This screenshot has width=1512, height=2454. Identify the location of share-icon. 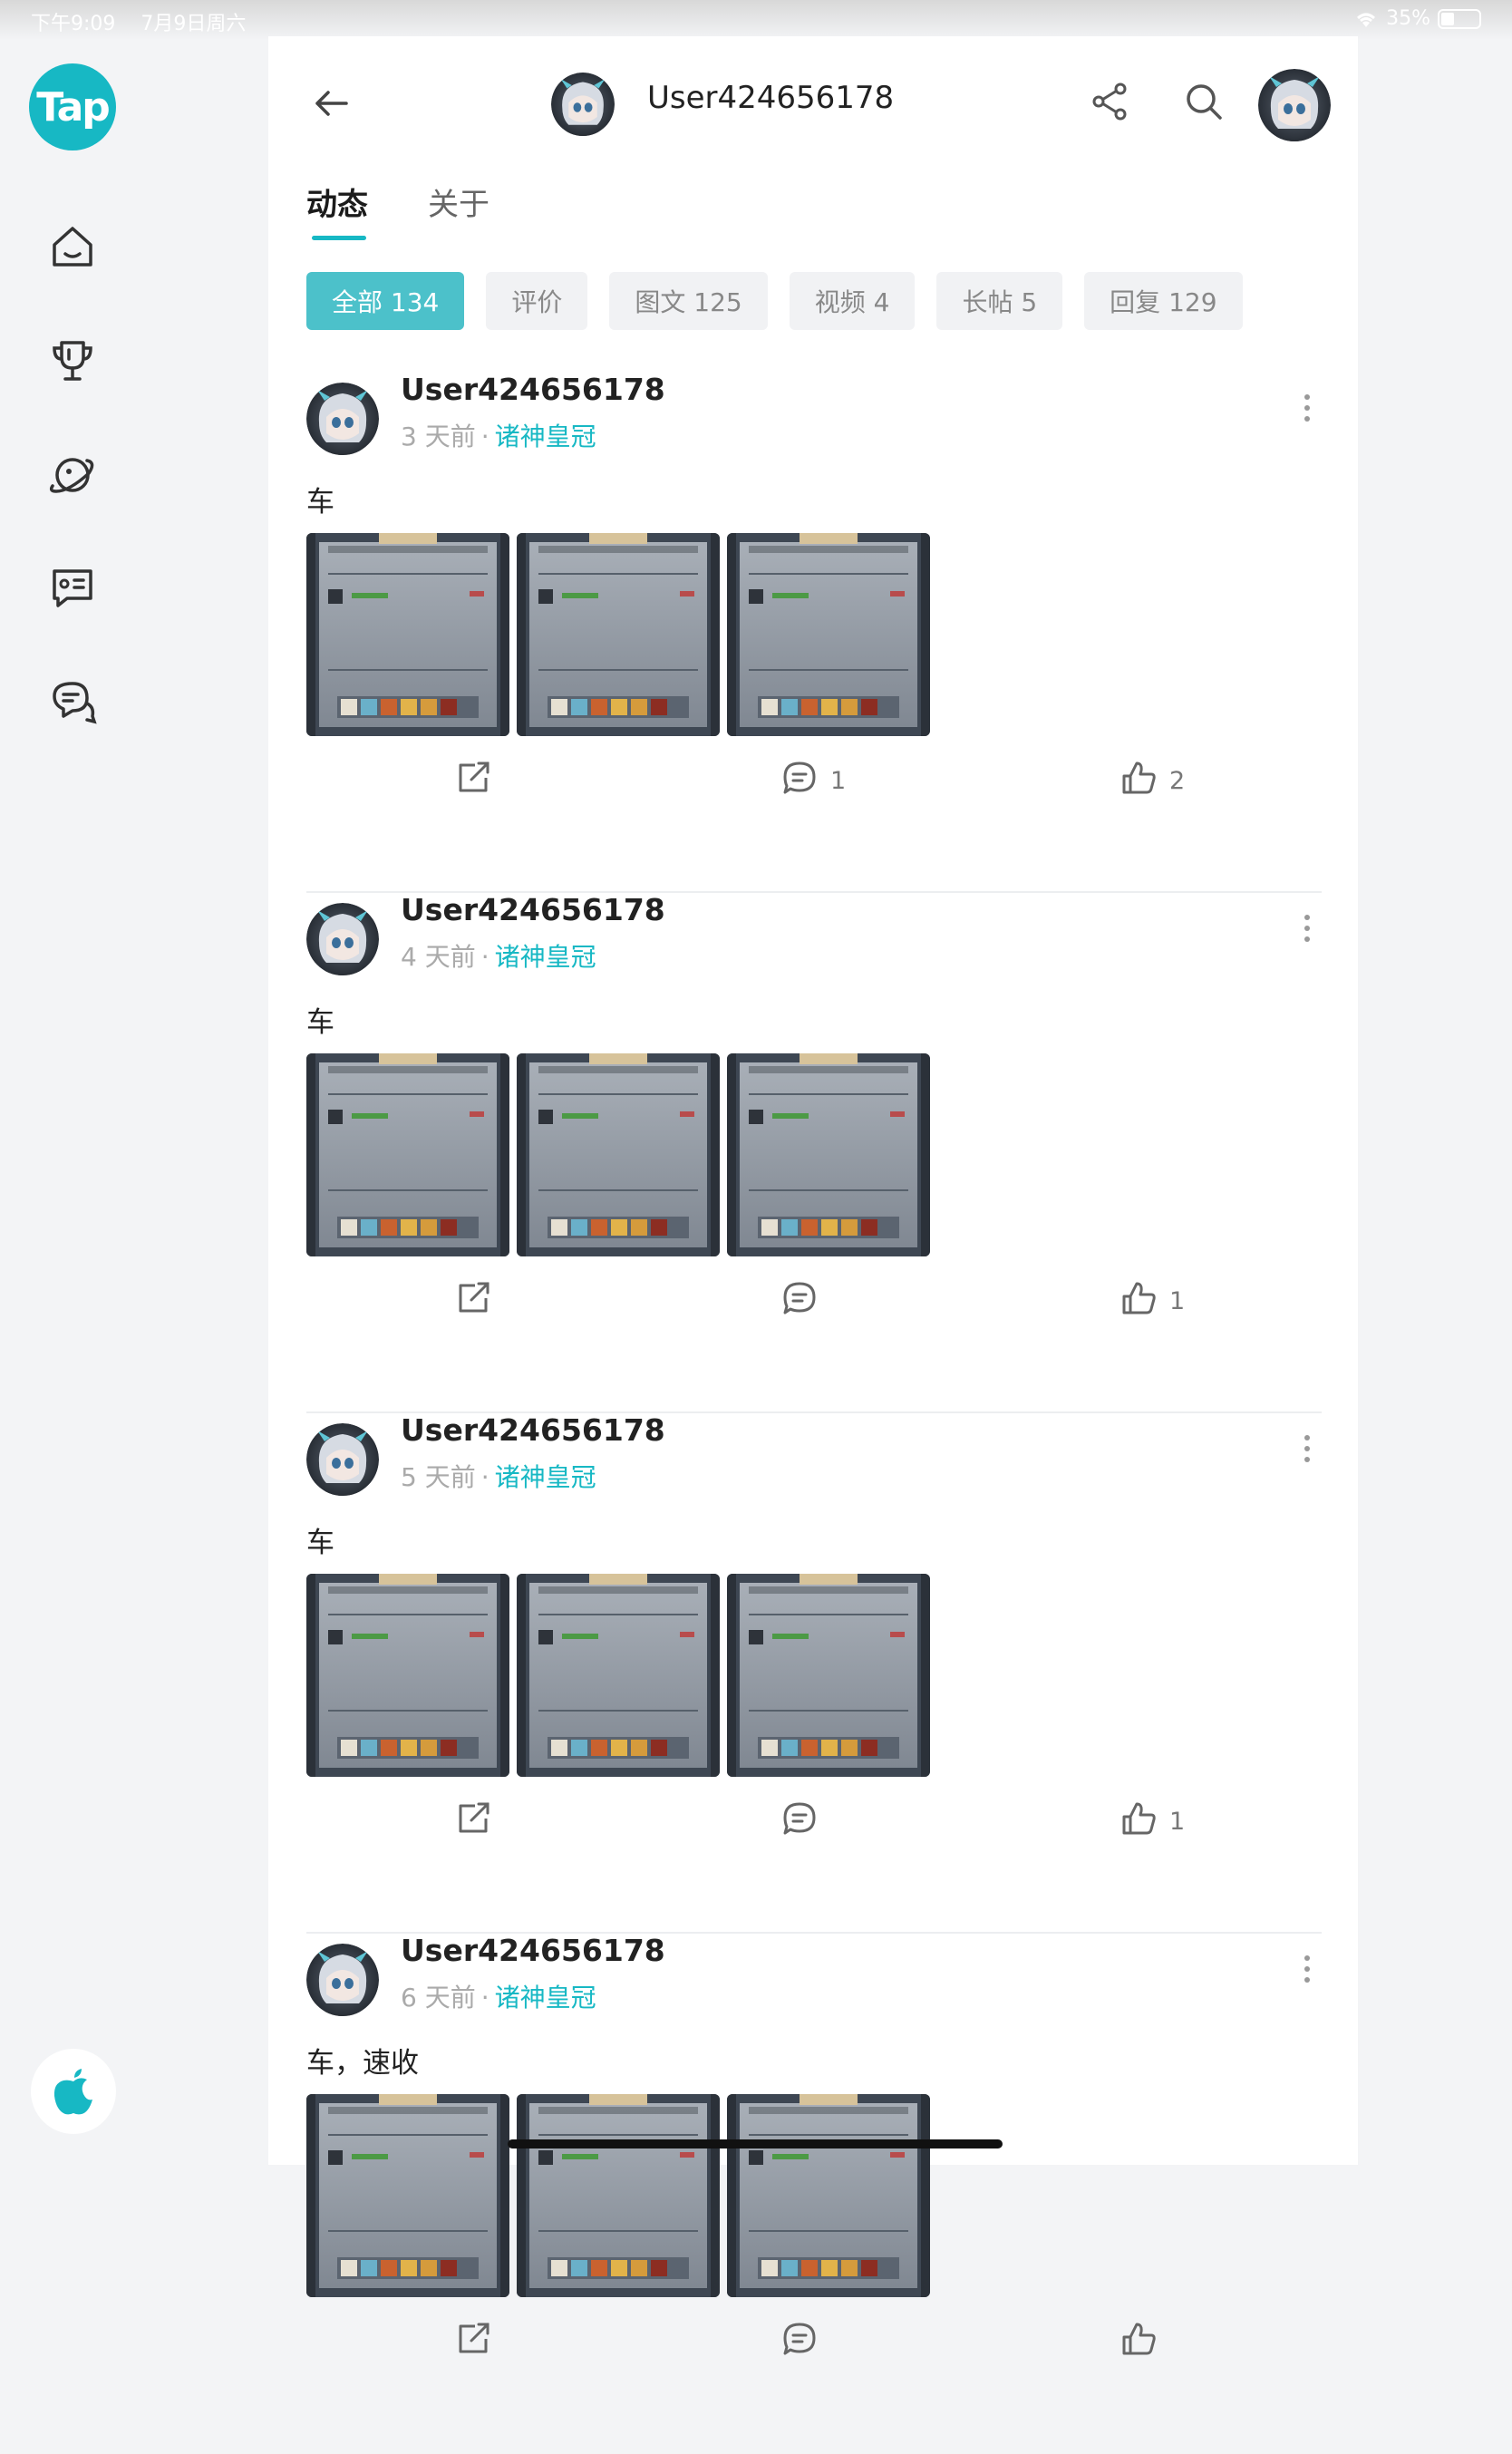
(1110, 101).